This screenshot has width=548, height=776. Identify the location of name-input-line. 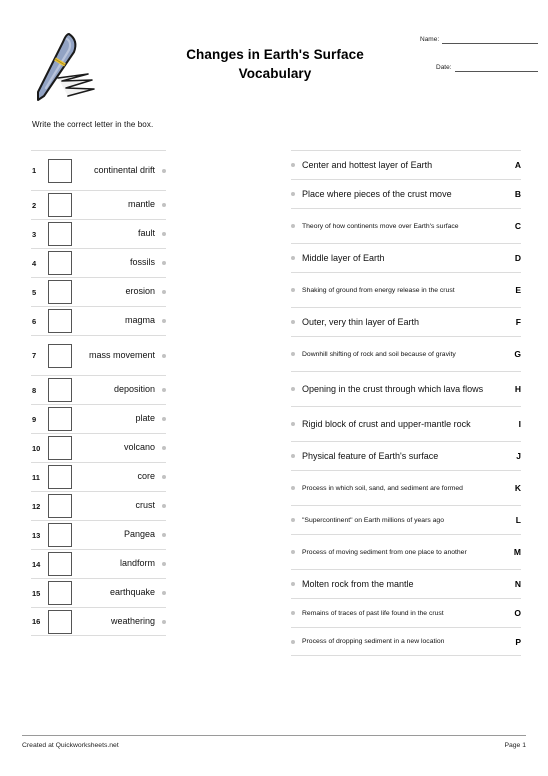
(490, 40).